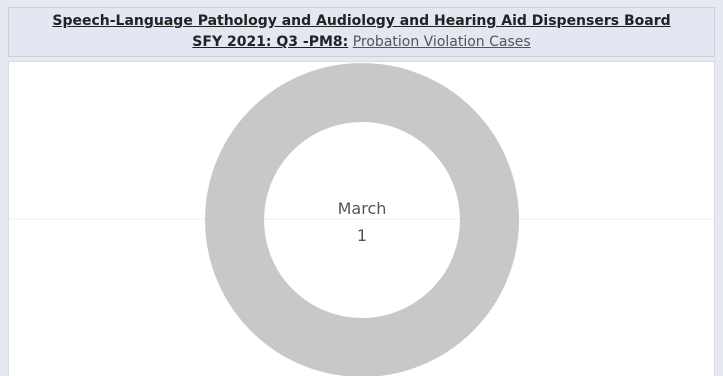 The height and width of the screenshot is (376, 723). What do you see at coordinates (270, 42) in the screenshot?
I see `report-period: SFY 2021: Q3 -PM8:` at bounding box center [270, 42].